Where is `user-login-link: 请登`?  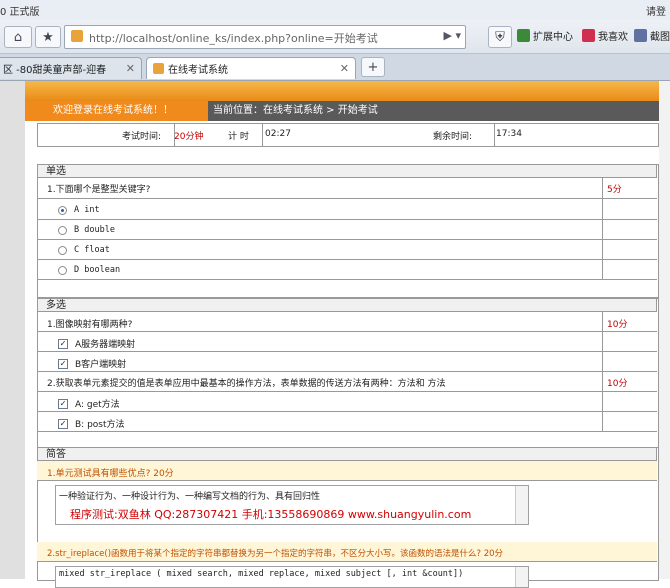
user-login-link: 请登 is located at coordinates (656, 10).